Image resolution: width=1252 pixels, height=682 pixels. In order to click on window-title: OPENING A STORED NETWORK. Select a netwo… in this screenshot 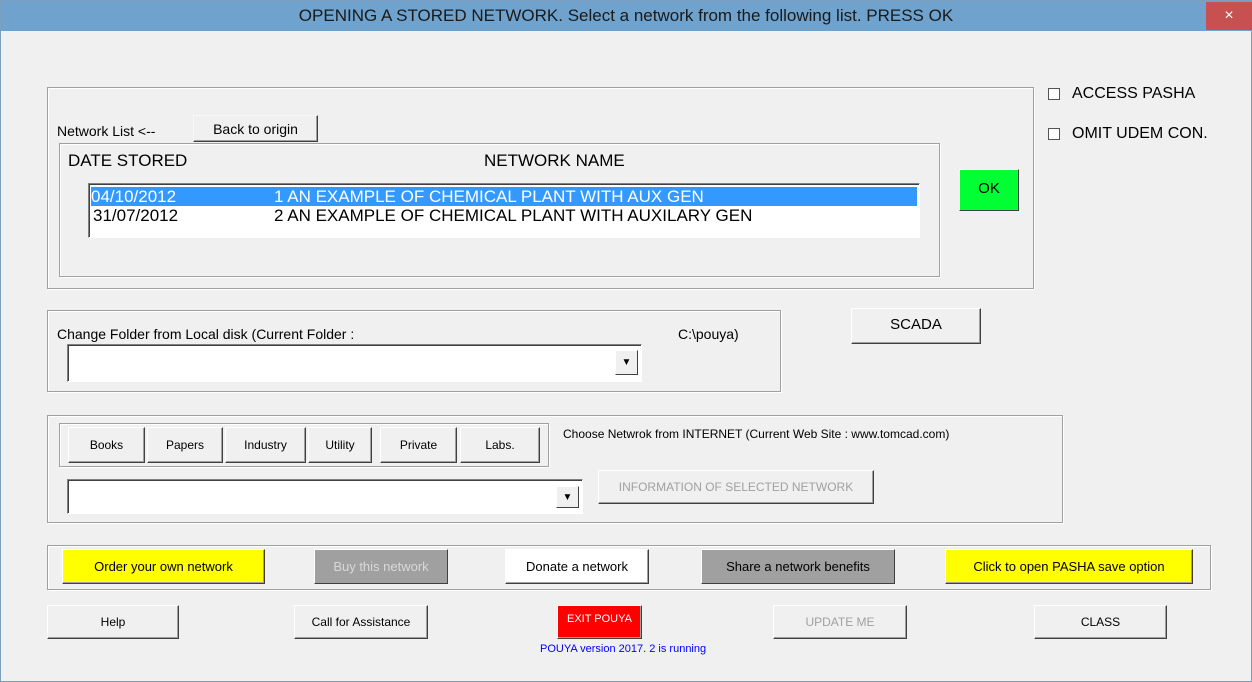, I will do `click(626, 15)`.